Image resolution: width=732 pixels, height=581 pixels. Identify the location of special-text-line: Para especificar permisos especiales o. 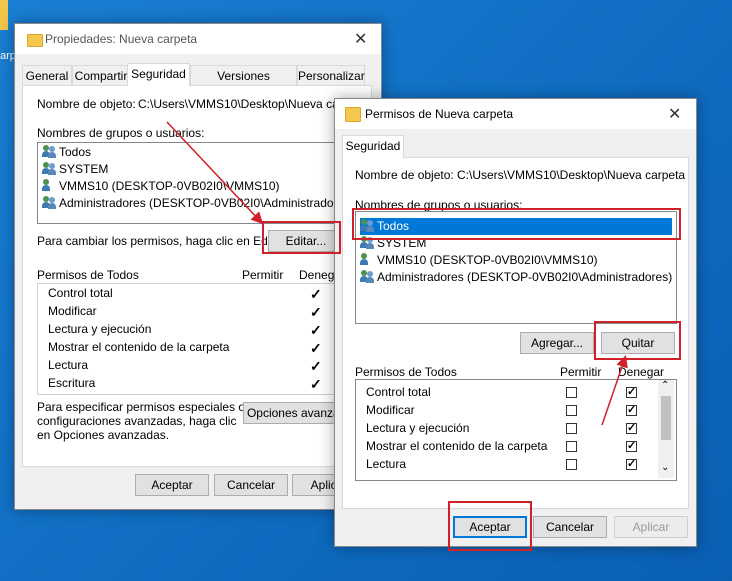
(141, 407).